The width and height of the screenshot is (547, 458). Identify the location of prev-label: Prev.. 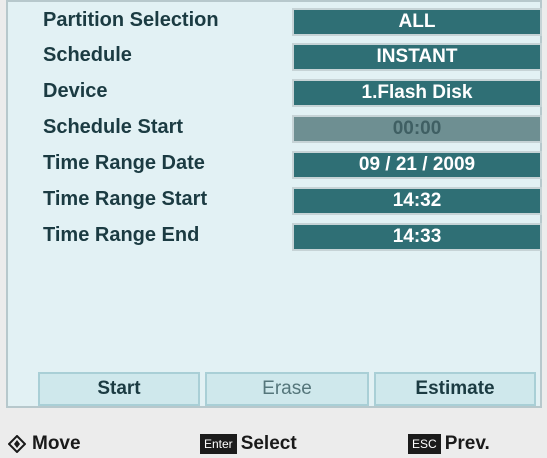
(467, 443).